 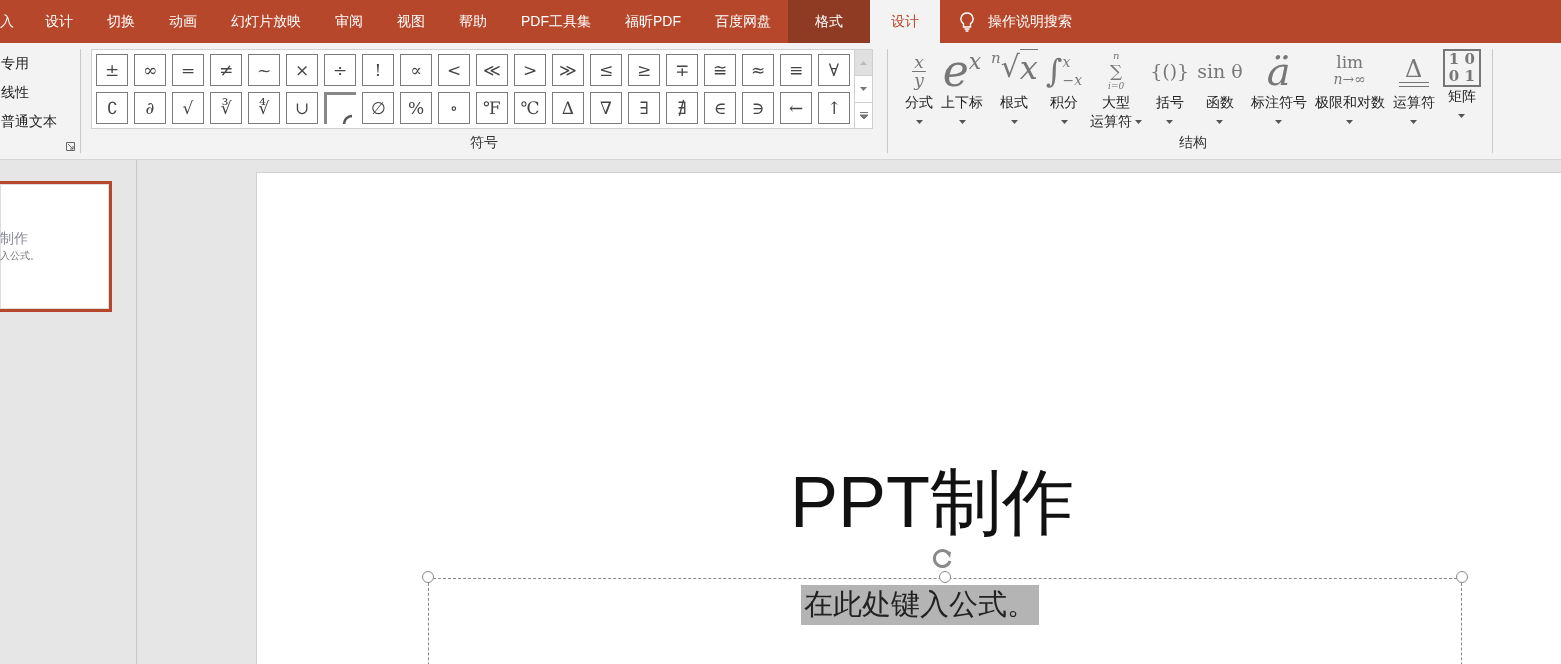 What do you see at coordinates (644, 108) in the screenshot?
I see `symbol-cell: ∃` at bounding box center [644, 108].